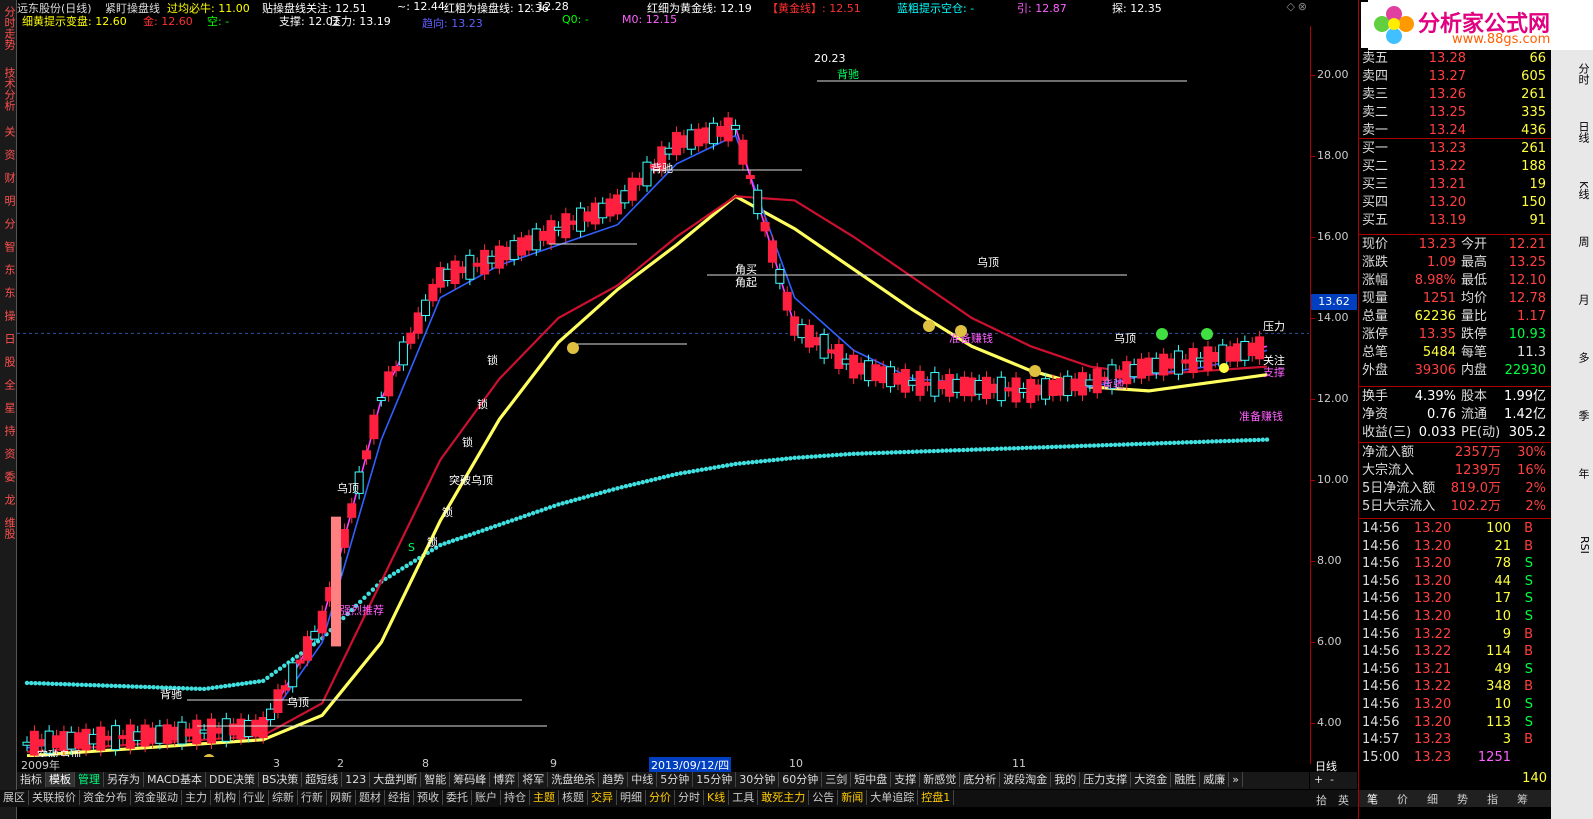  What do you see at coordinates (8, 246) in the screenshot?
I see `left-sidebar-item: 智` at bounding box center [8, 246].